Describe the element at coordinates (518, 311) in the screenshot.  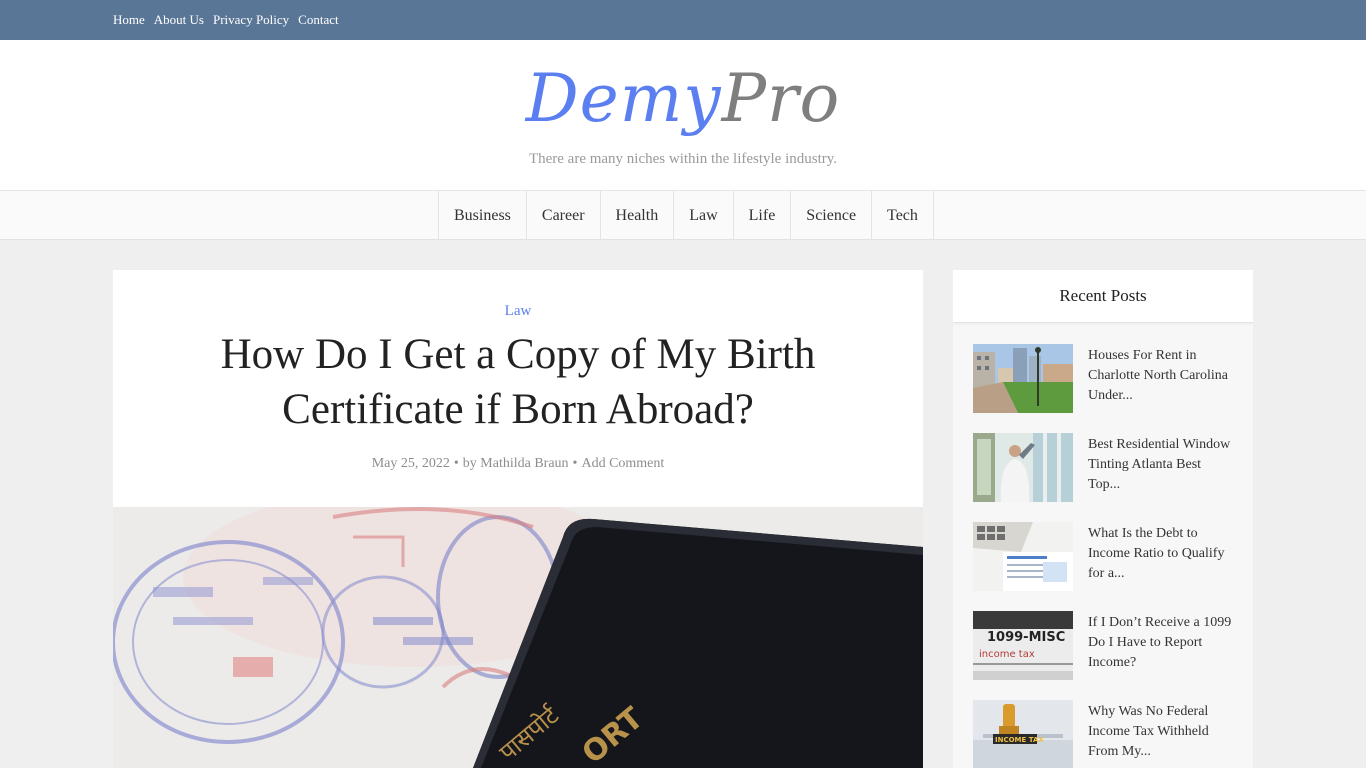
I see `article-category-link: Law` at that location.